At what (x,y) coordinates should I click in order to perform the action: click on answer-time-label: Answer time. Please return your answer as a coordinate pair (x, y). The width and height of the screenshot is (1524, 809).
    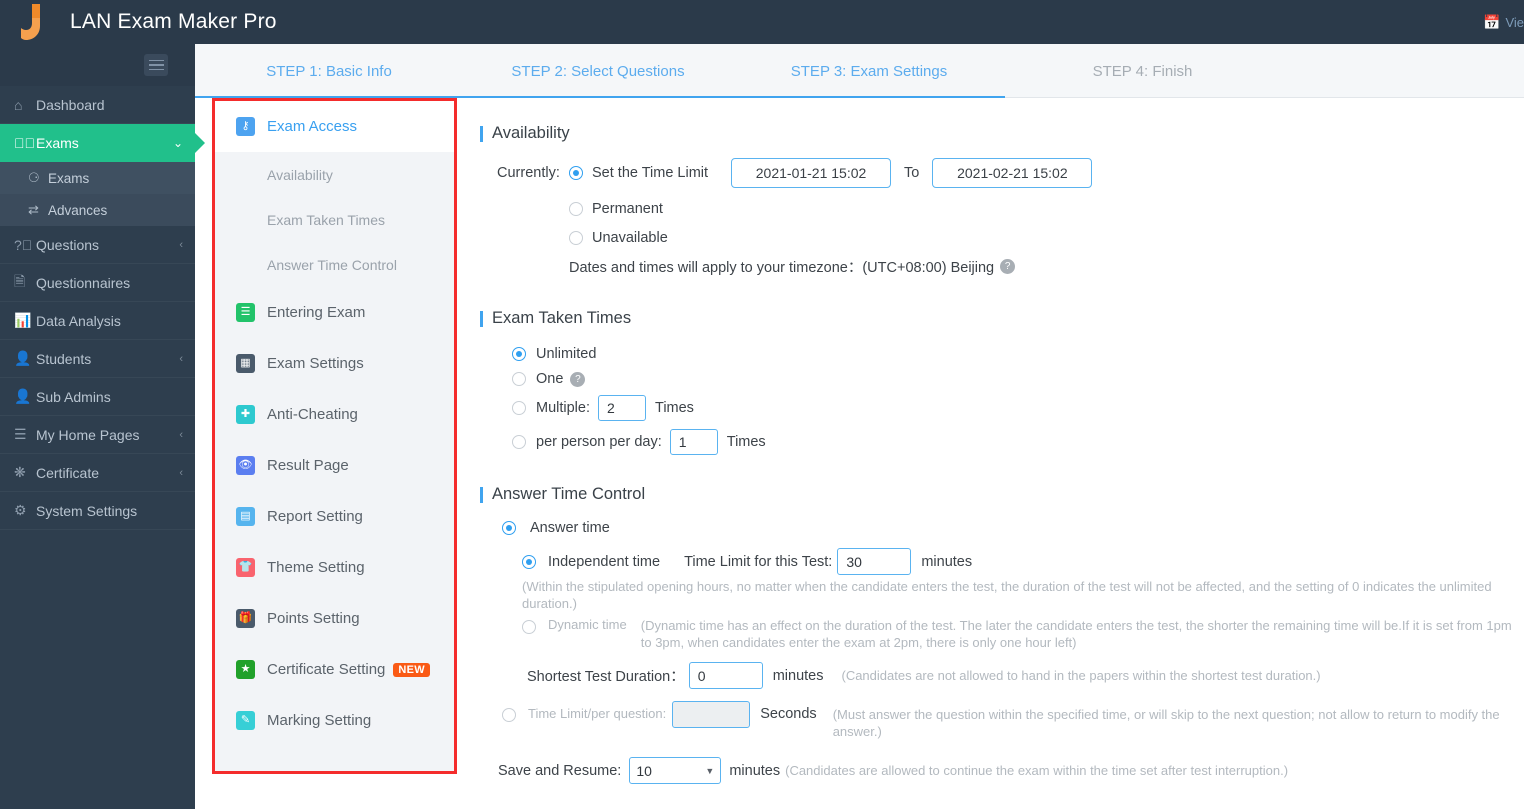
    Looking at the image, I should click on (570, 528).